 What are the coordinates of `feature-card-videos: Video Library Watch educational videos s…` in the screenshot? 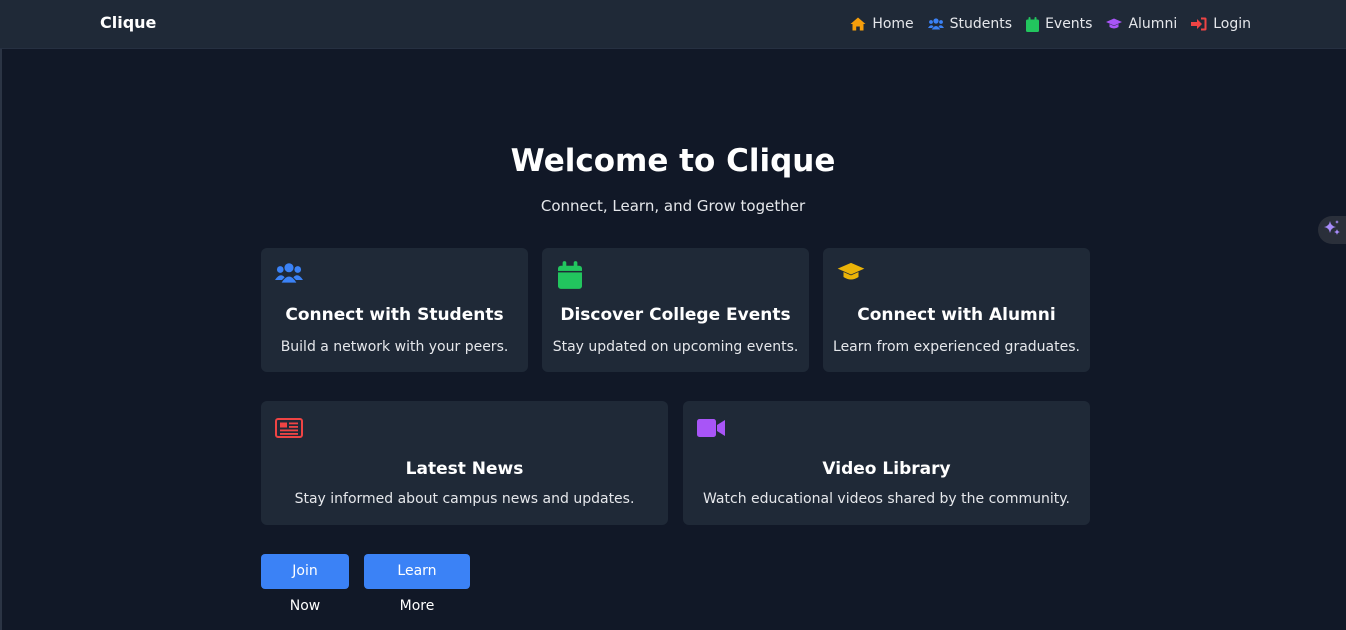 It's located at (886, 463).